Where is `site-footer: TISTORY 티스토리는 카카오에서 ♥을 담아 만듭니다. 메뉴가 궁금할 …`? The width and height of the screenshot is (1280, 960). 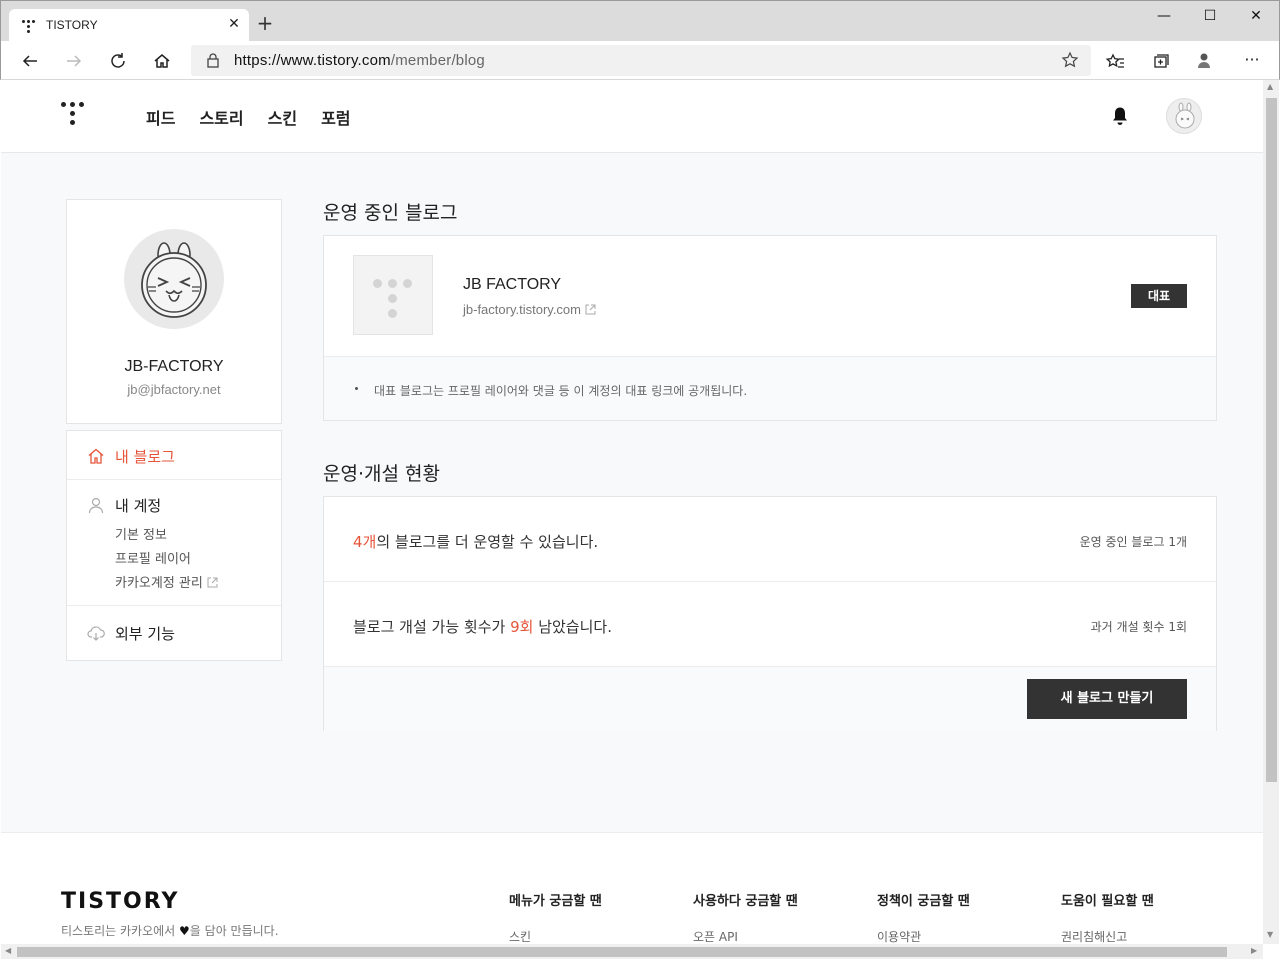 site-footer: TISTORY 티스토리는 카카오에서 ♥을 담아 만듭니다. 메뉴가 궁금할 … is located at coordinates (632, 888).